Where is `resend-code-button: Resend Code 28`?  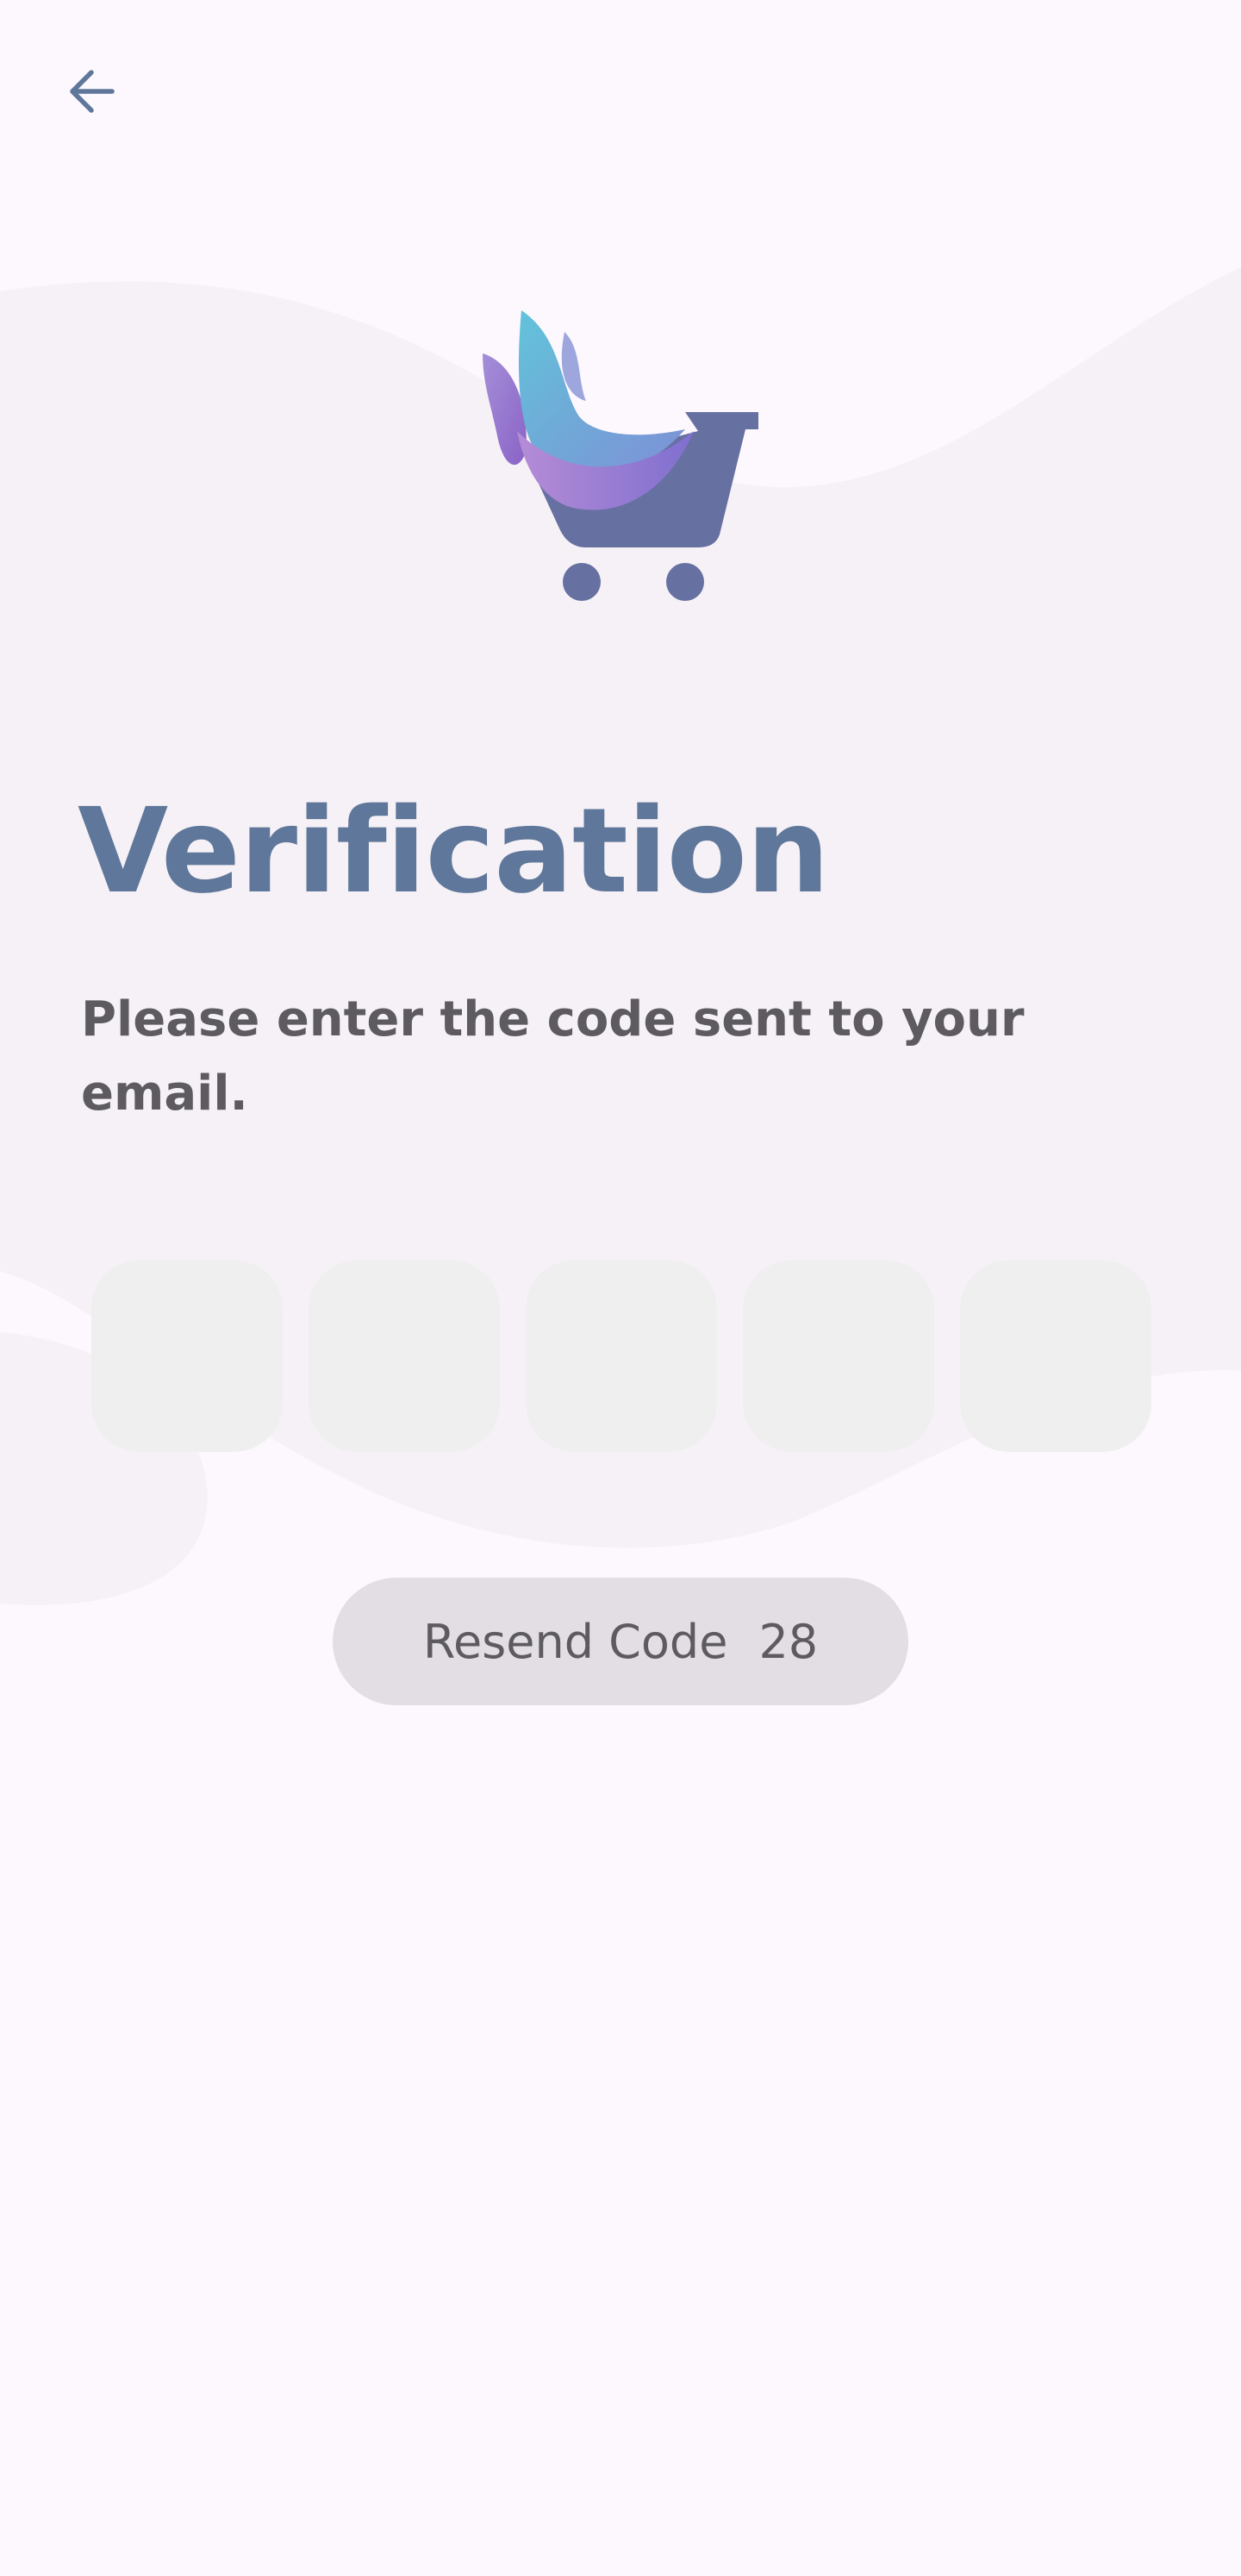 resend-code-button: Resend Code 28 is located at coordinates (620, 1641).